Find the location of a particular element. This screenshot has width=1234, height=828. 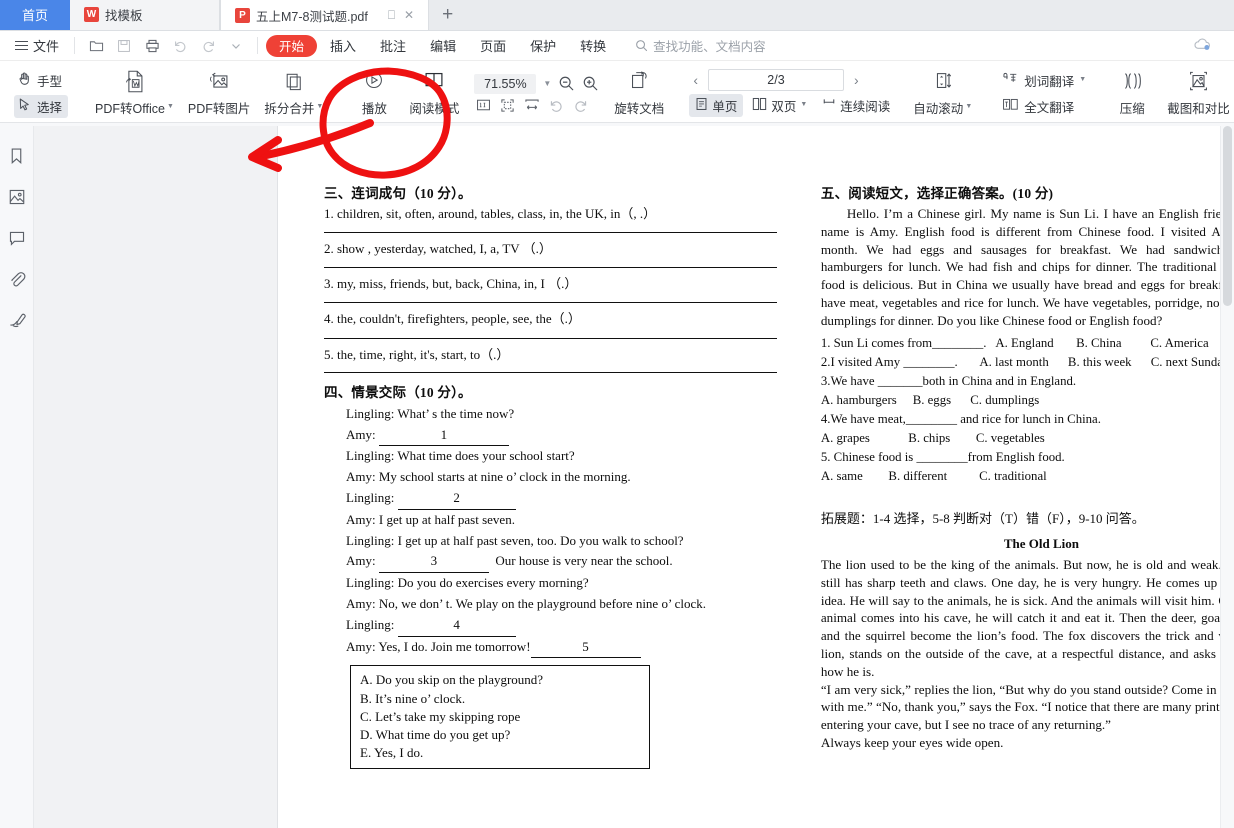

fit-width-icon is located at coordinates (532, 105).